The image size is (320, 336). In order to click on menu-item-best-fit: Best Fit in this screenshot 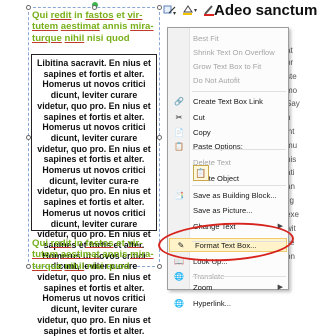, I will do `click(228, 38)`.